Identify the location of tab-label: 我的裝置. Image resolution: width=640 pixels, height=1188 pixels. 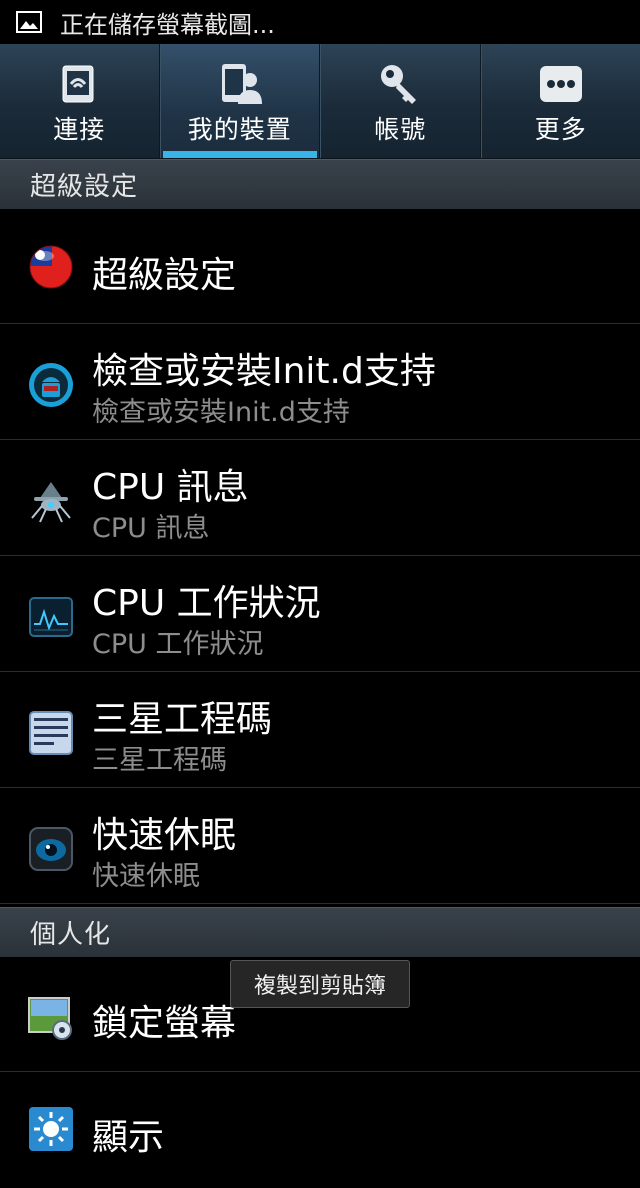
(240, 128).